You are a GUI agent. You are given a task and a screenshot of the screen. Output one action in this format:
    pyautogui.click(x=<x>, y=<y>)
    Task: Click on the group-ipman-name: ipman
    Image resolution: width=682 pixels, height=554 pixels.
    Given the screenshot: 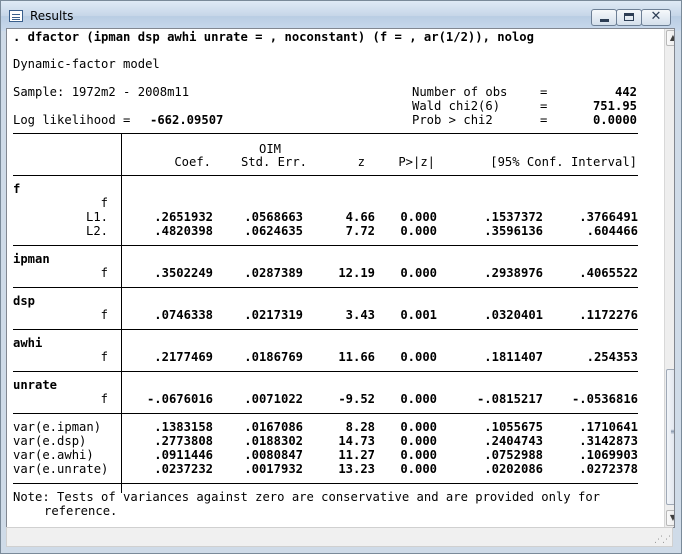 What is the action you would take?
    pyautogui.click(x=31, y=259)
    